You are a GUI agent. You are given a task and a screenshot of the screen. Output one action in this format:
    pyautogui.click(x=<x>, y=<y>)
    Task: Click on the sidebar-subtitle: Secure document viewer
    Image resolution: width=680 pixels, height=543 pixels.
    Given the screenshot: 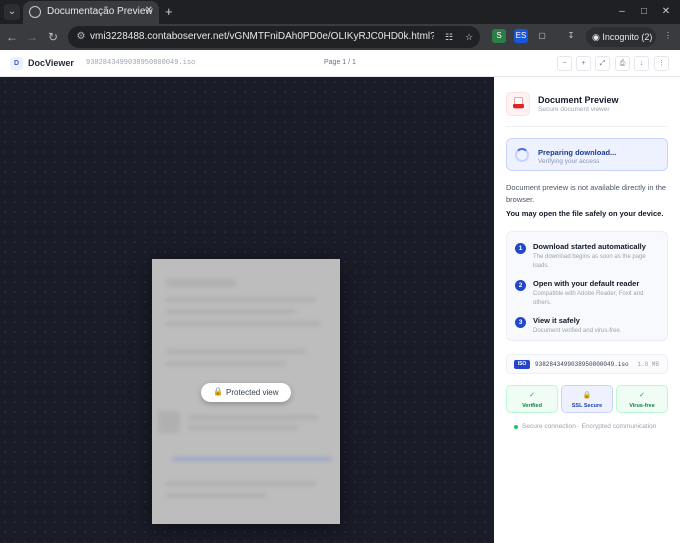 What is the action you would take?
    pyautogui.click(x=574, y=109)
    